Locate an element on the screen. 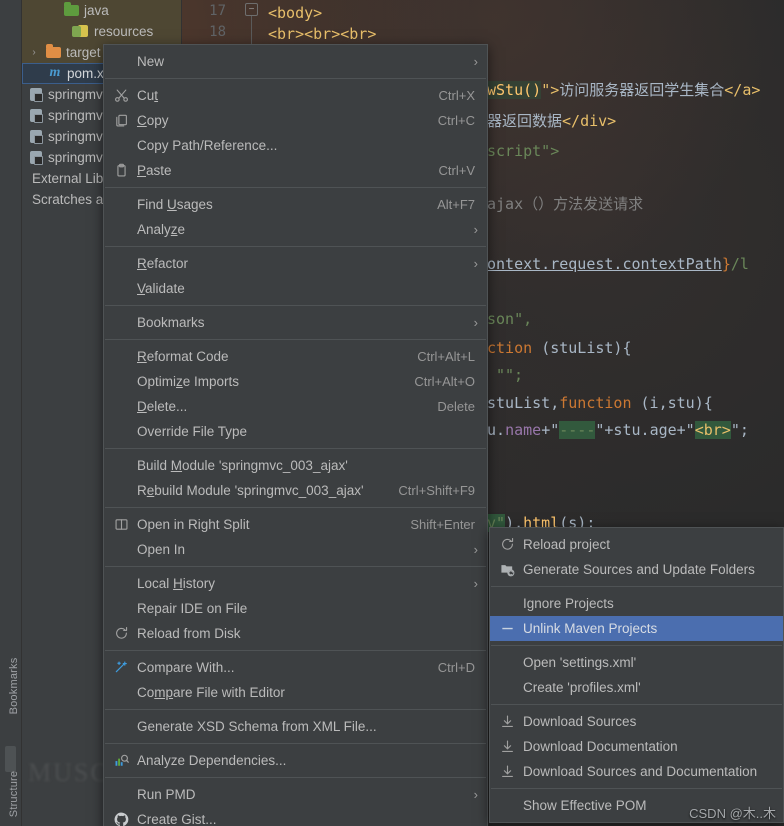 The width and height of the screenshot is (784, 826). menu-compare-with: Compare With... Ctrl+D is located at coordinates (295, 667).